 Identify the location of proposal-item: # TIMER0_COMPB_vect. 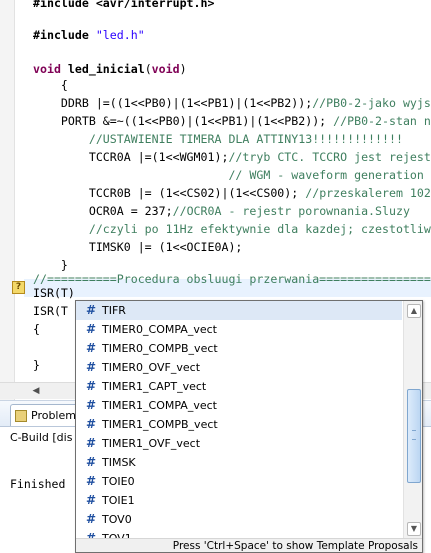
(239, 348).